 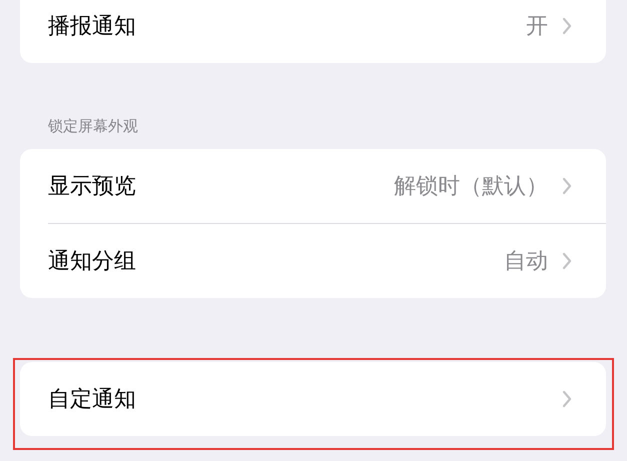 I want to click on row-value: 自动, so click(x=526, y=262).